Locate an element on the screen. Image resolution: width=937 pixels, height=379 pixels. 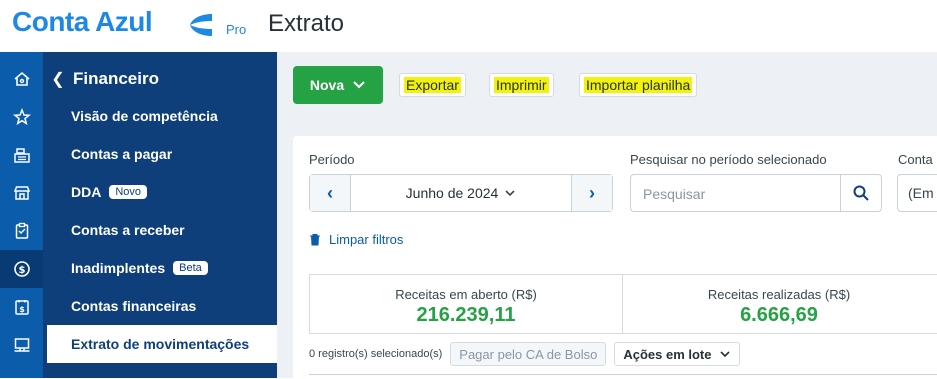
search-field is located at coordinates (756, 193).